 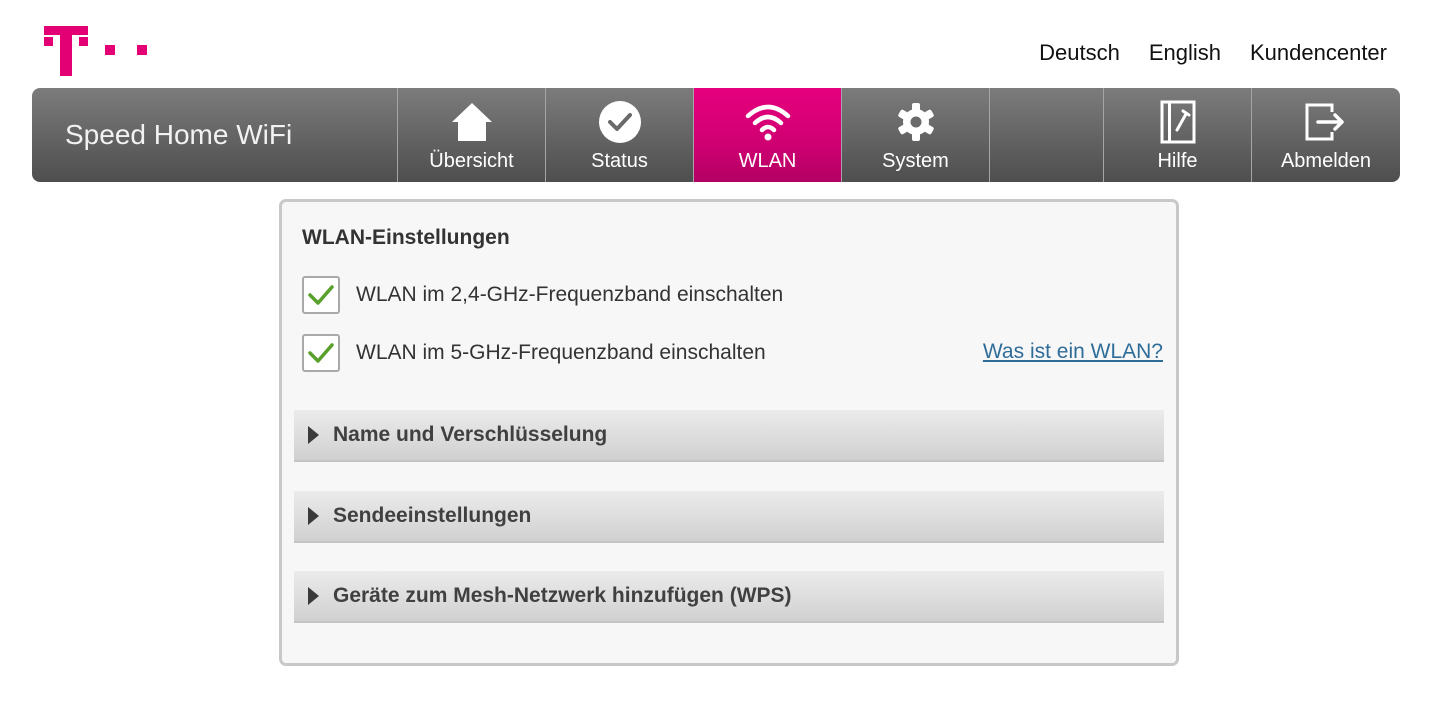 I want to click on nav-wlan-label: WLAN, so click(x=767, y=161).